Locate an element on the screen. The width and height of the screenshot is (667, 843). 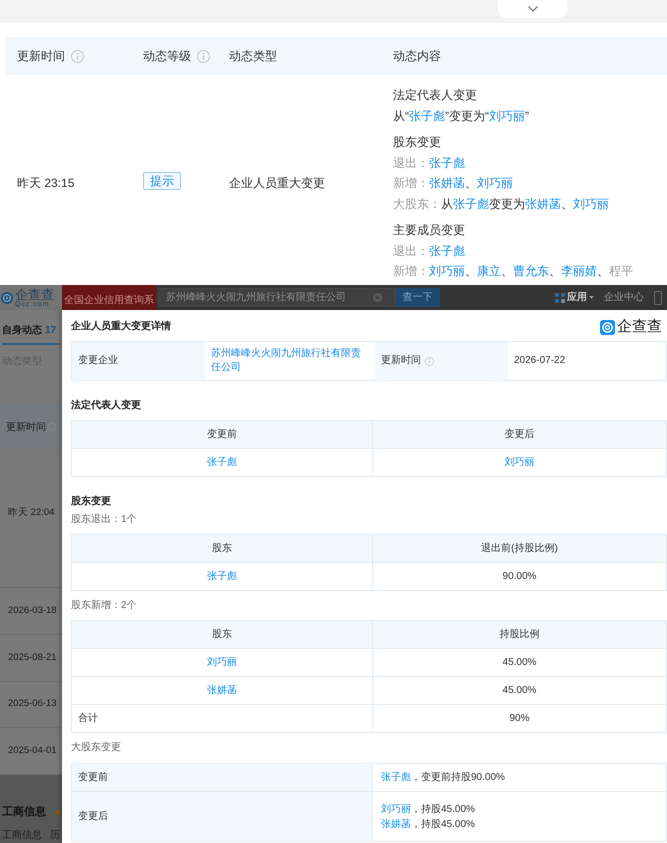
time-text: 昨天 22:04 is located at coordinates (31, 513).